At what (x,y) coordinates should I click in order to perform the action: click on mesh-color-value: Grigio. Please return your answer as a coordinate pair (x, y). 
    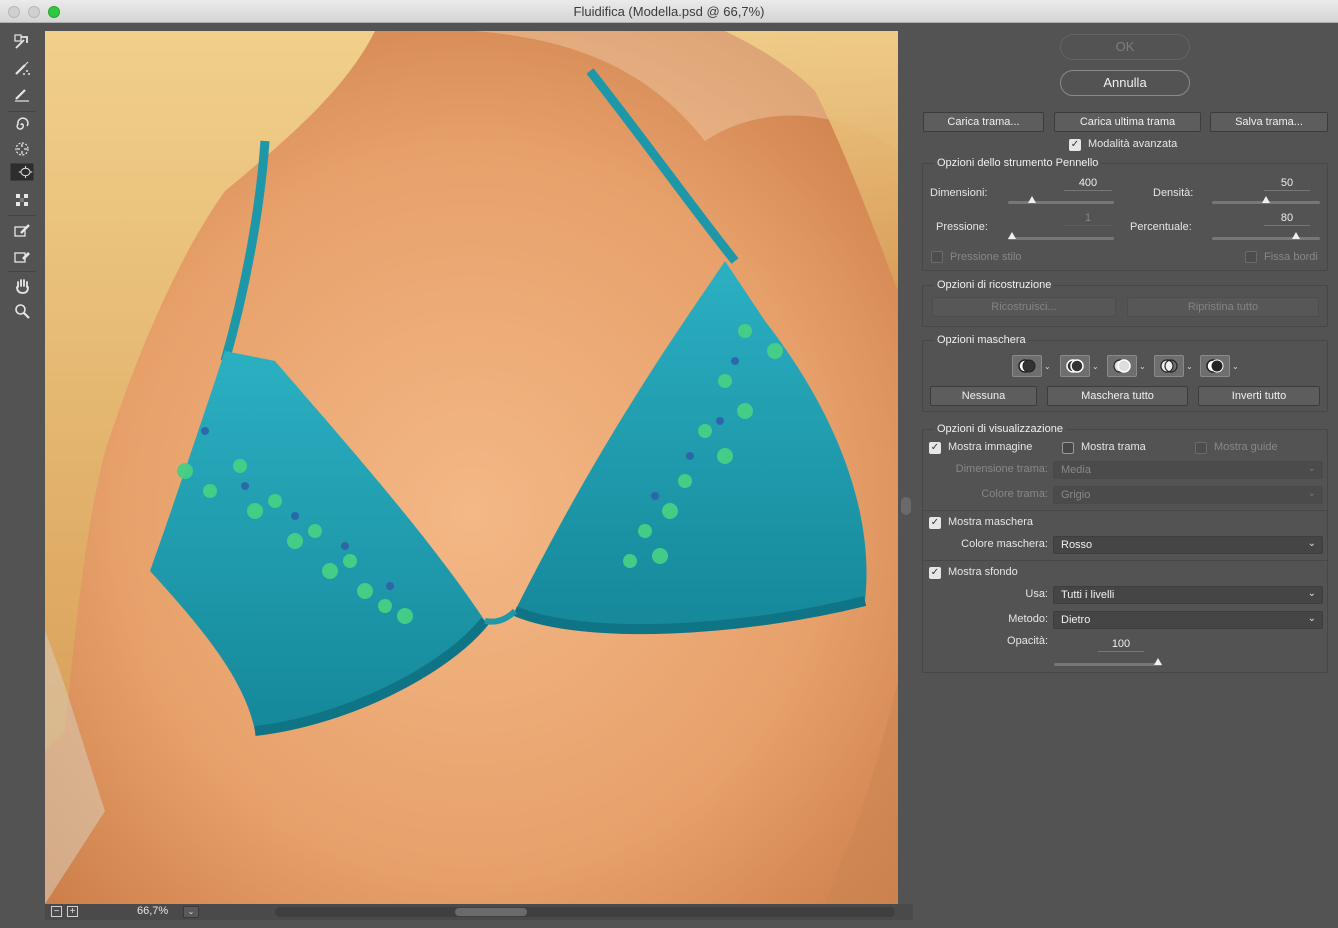
    Looking at the image, I should click on (1076, 495).